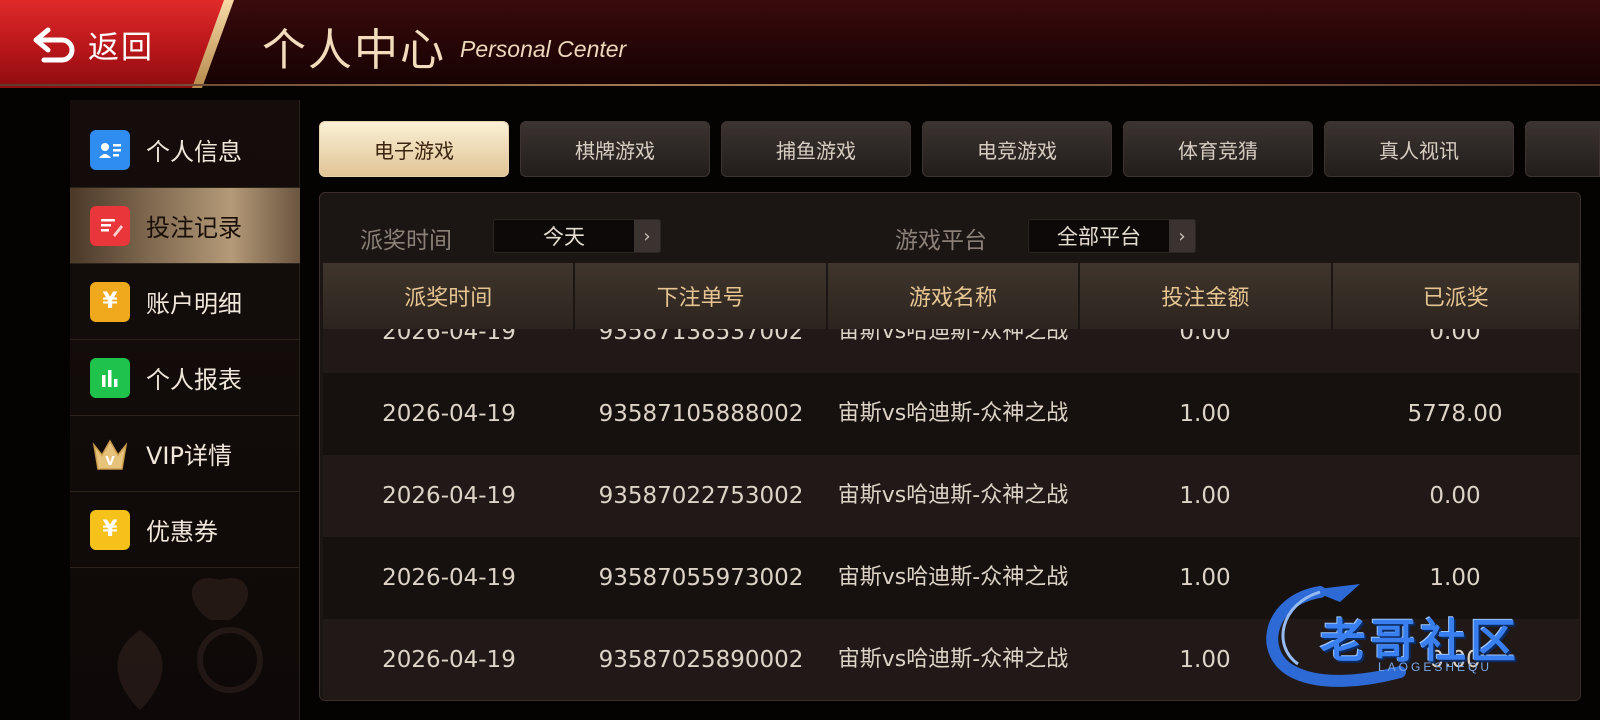 This screenshot has height=720, width=1600. What do you see at coordinates (194, 304) in the screenshot?
I see `sidebar-item-label: 账户明细` at bounding box center [194, 304].